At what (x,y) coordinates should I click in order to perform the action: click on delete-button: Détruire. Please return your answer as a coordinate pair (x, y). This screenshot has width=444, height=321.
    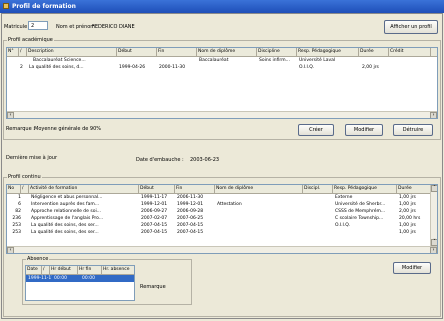
    Looking at the image, I should click on (413, 130).